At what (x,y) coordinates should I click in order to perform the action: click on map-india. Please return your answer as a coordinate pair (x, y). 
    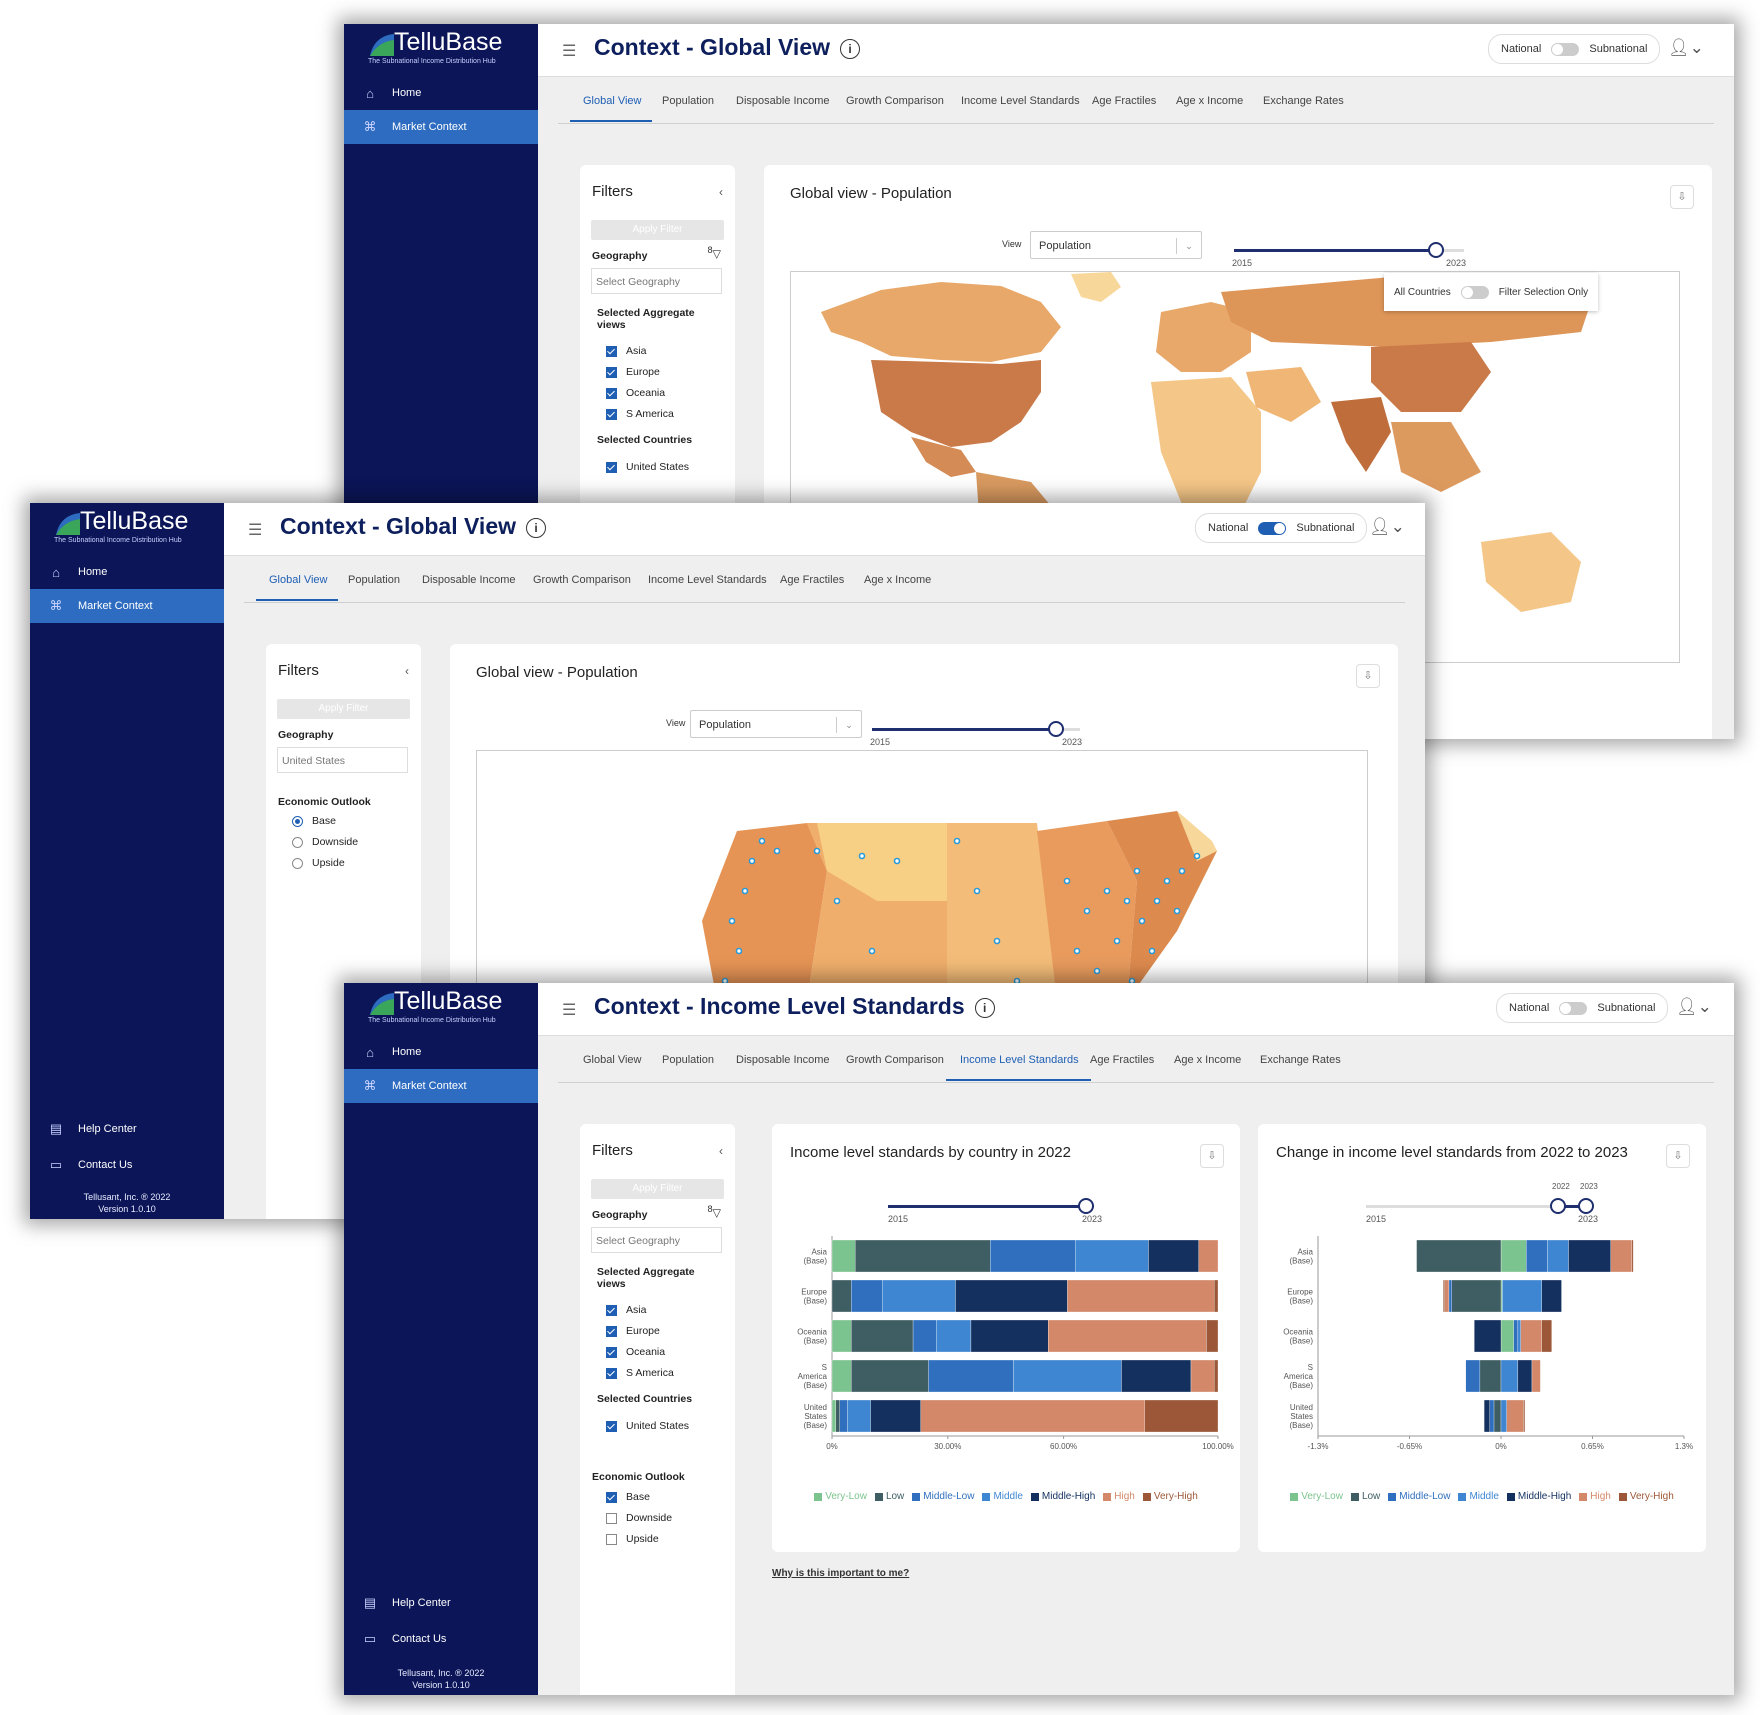
    Looking at the image, I should click on (1361, 434).